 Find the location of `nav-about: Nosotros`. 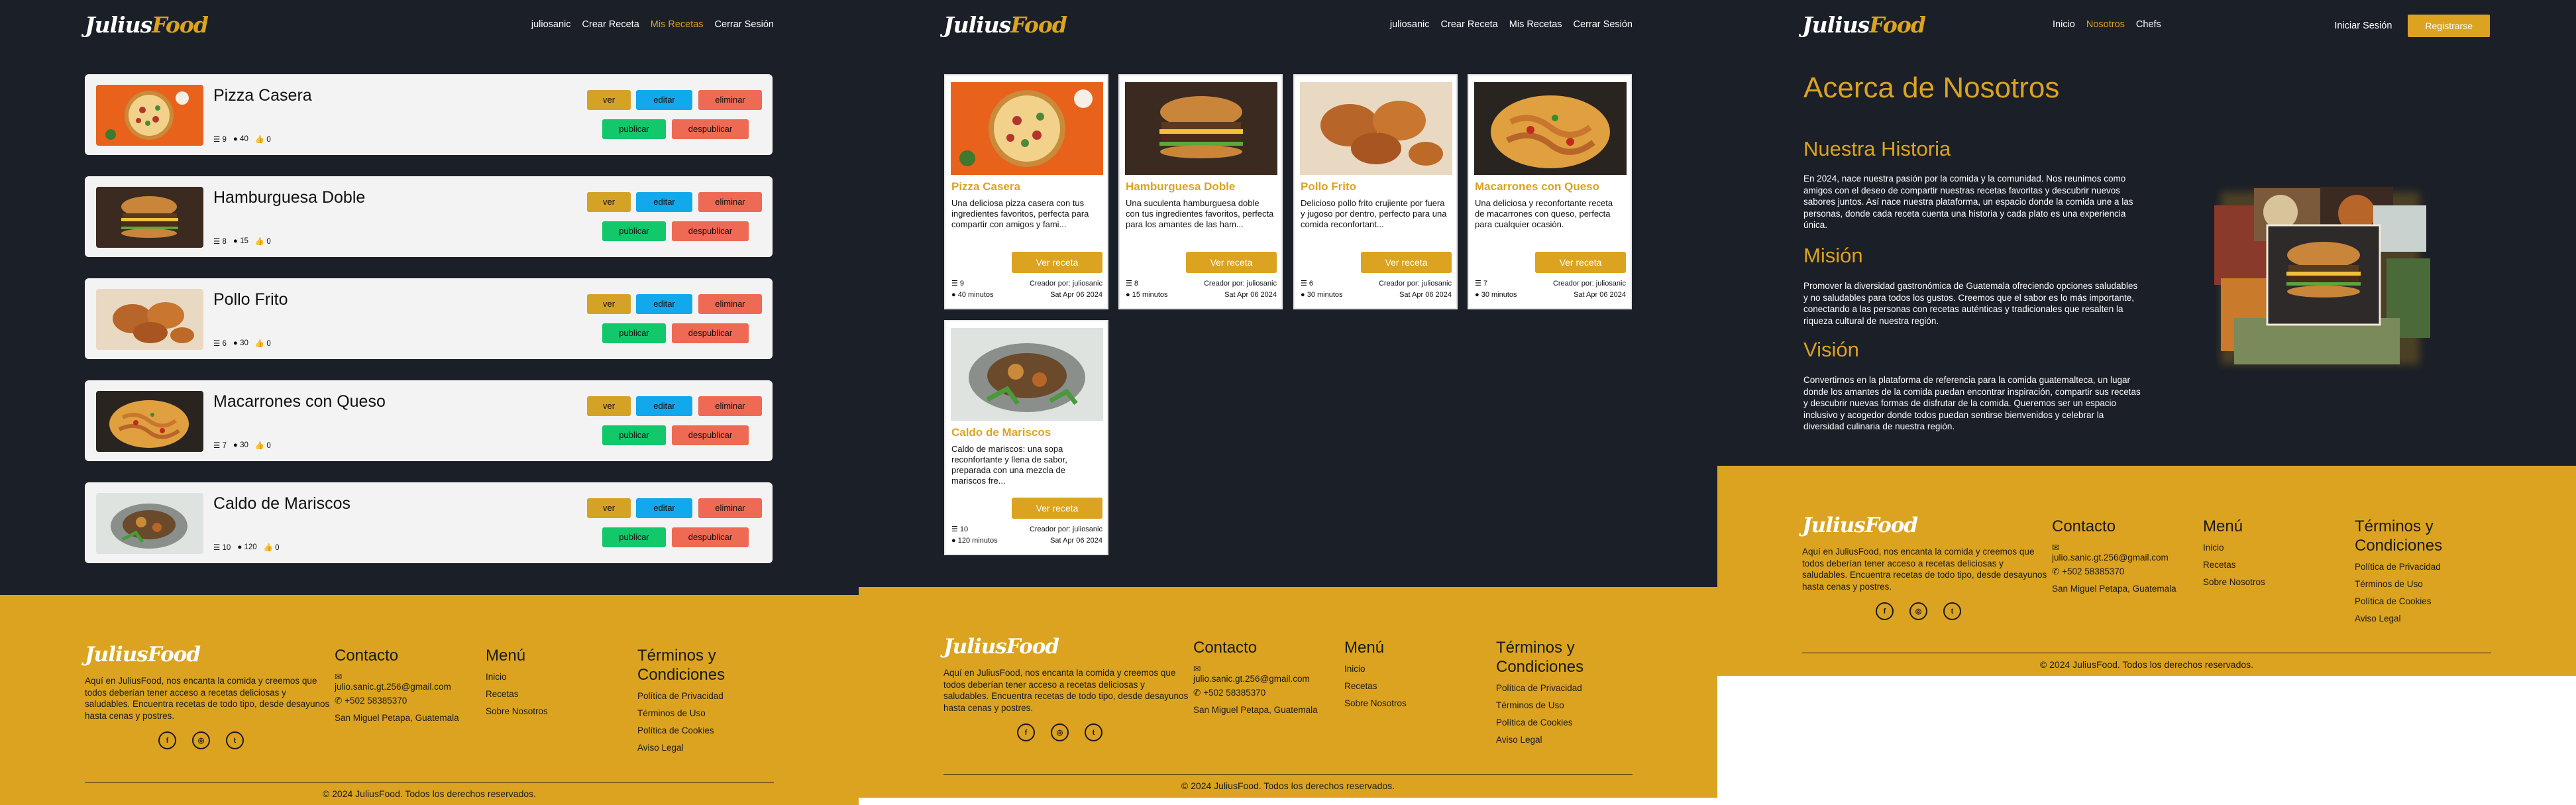

nav-about: Nosotros is located at coordinates (2105, 24).